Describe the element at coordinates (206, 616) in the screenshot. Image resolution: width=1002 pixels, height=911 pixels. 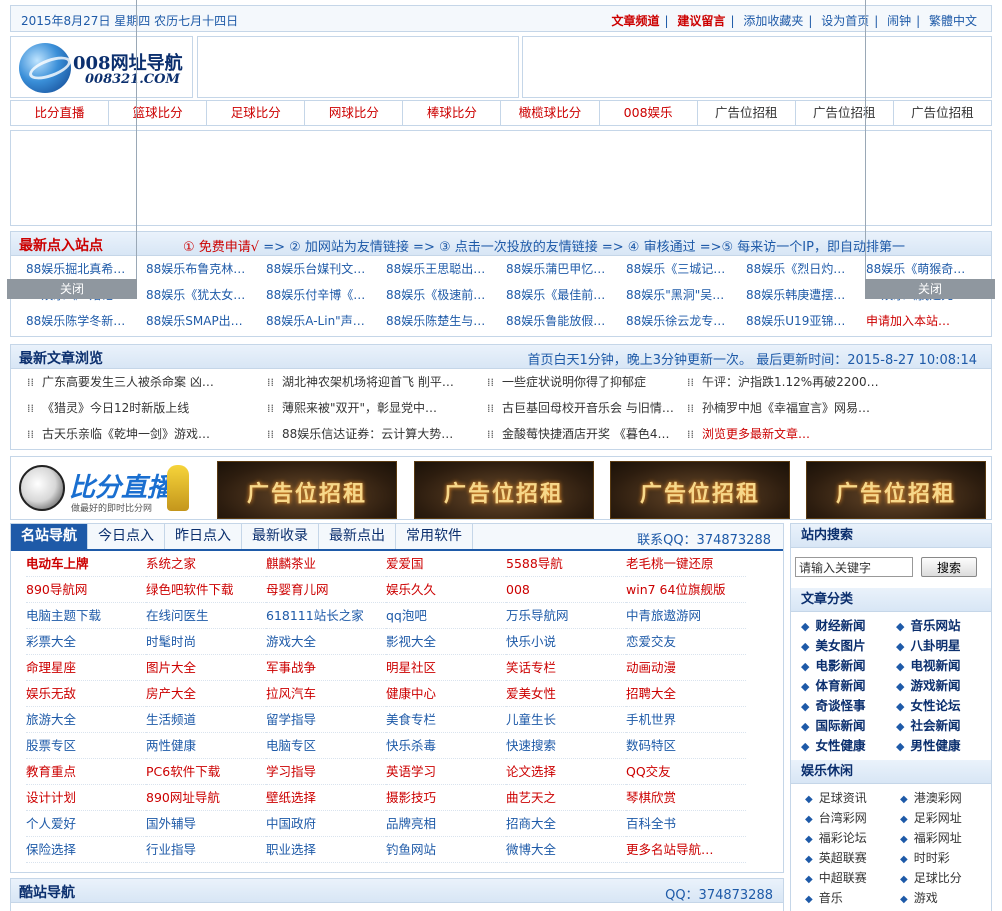
I see `famous-site-link: 在线问医生` at that location.